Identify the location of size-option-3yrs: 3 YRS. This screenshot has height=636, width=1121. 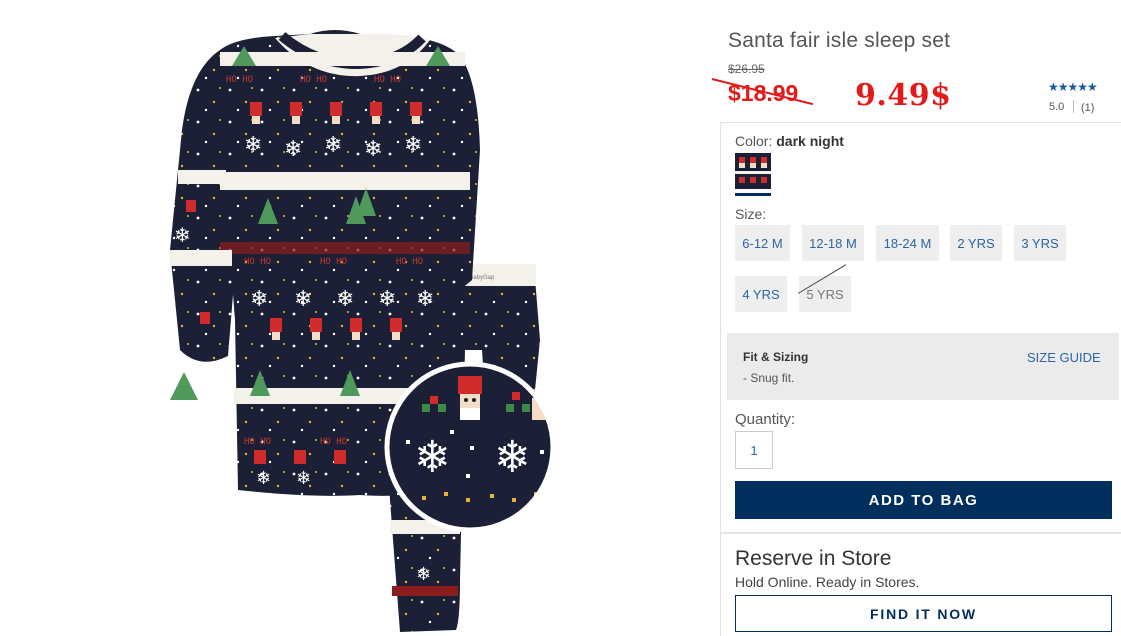
(1040, 243).